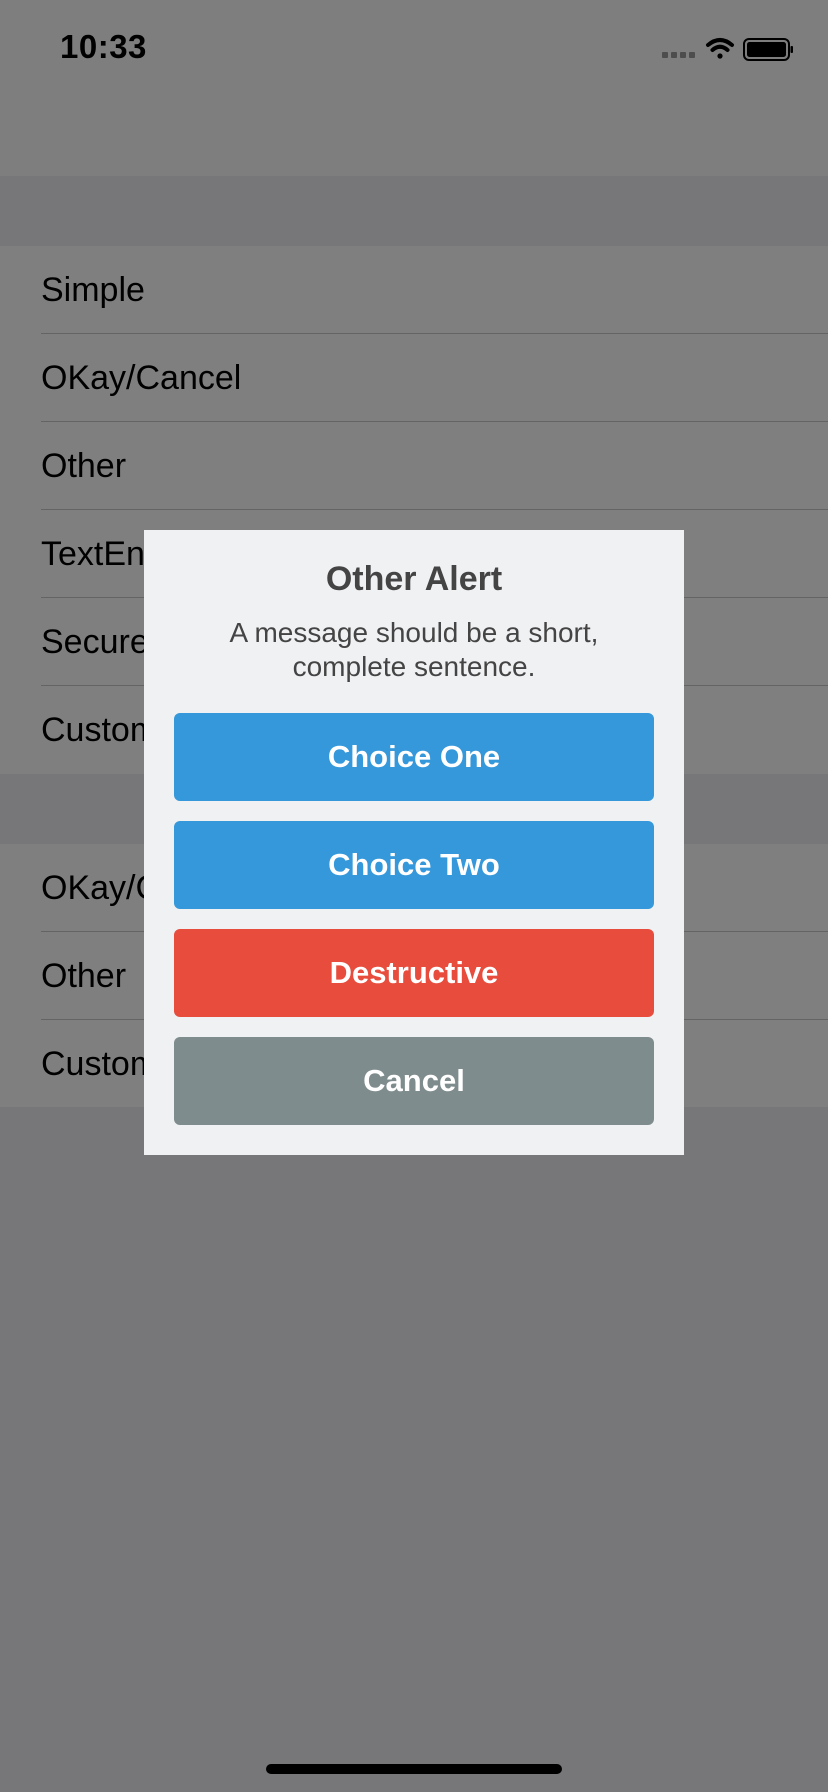 The width and height of the screenshot is (828, 1792). I want to click on destructive-button: Destructive, so click(414, 973).